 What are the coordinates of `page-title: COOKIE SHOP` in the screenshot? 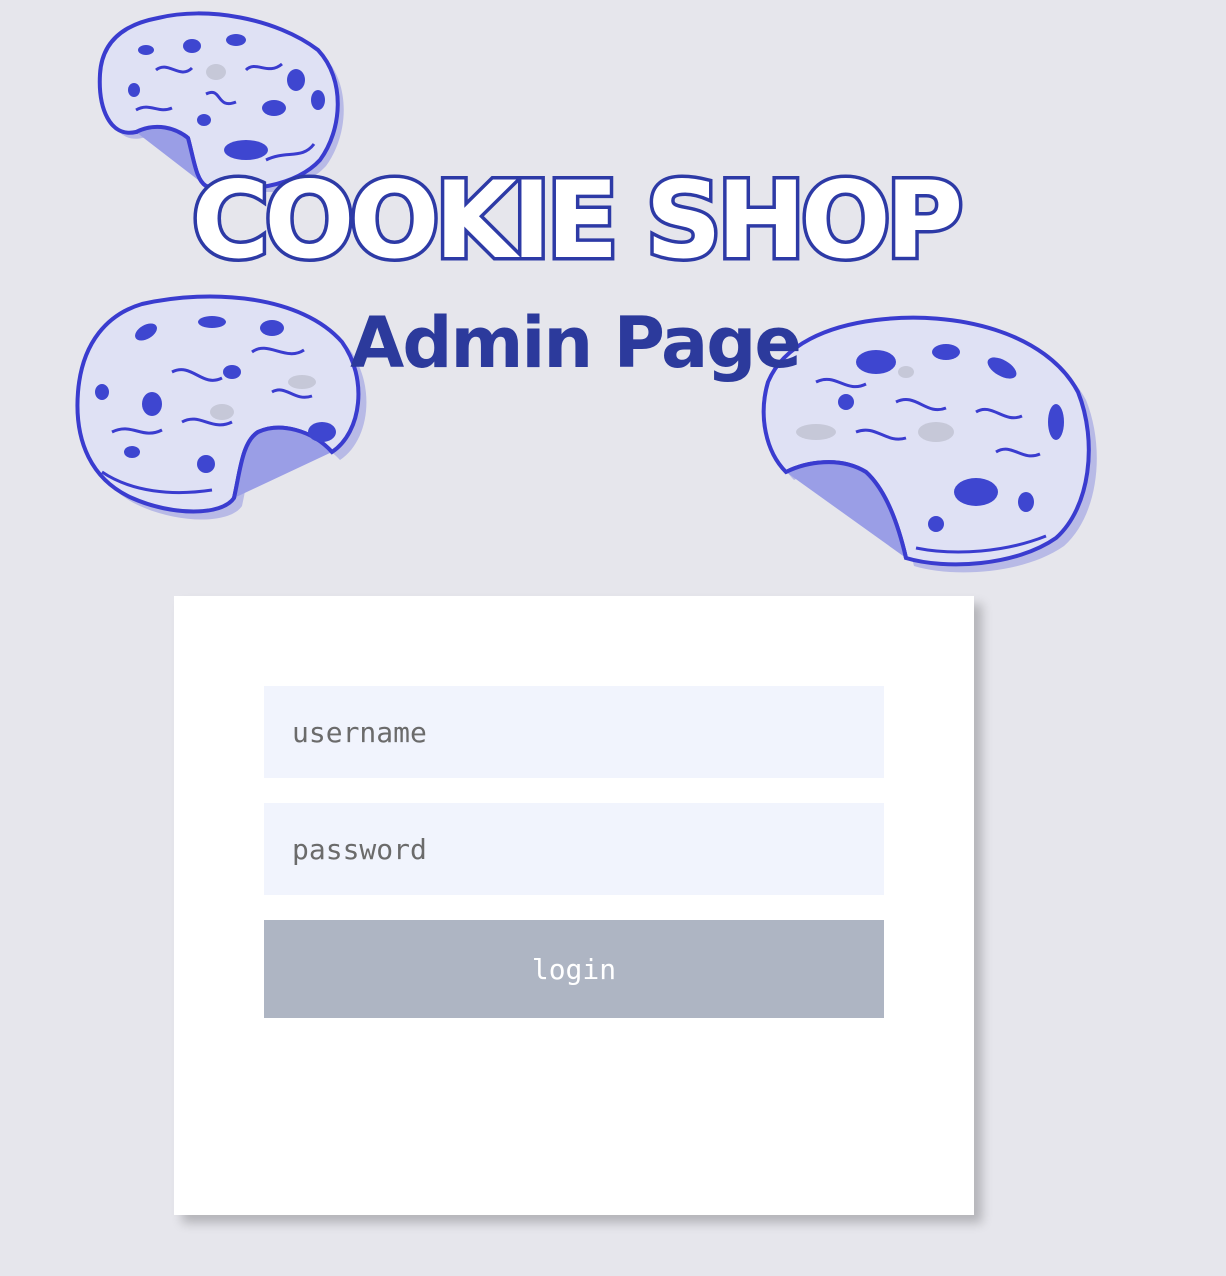 It's located at (577, 220).